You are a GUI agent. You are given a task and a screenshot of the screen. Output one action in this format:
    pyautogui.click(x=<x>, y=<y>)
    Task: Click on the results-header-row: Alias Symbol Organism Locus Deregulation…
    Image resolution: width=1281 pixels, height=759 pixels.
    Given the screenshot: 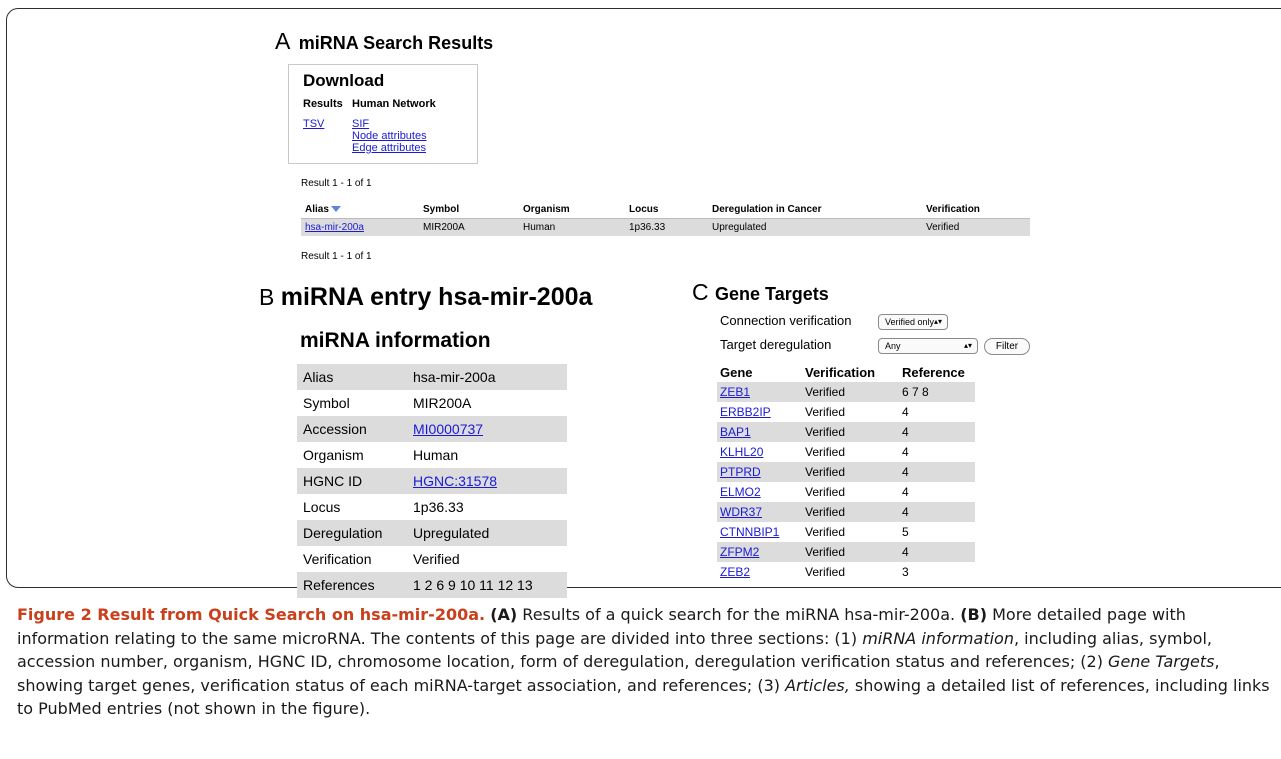 What is the action you would take?
    pyautogui.click(x=665, y=210)
    